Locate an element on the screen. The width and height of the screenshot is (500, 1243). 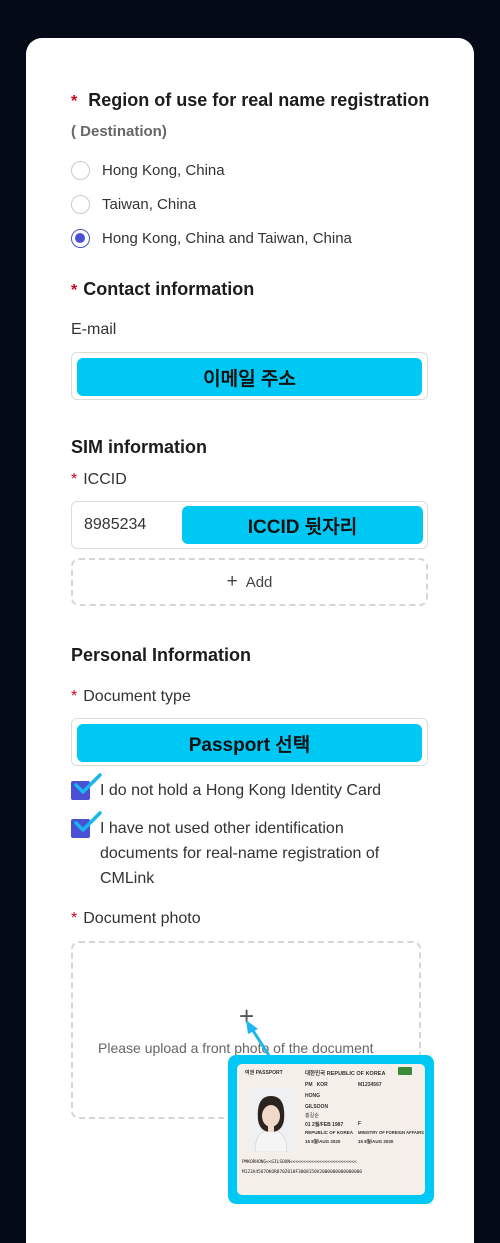
radio-circle-selected is located at coordinates (80, 238).